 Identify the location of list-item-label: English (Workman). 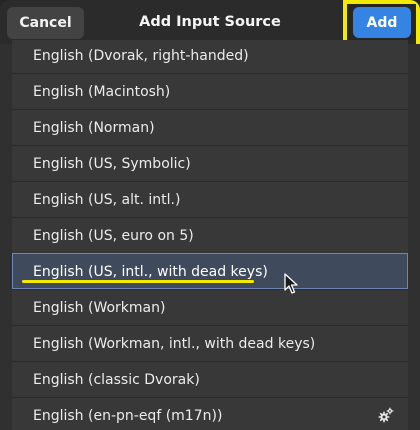
(99, 307).